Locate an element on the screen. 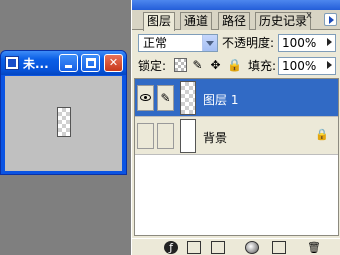 This screenshot has width=340, height=255. eye-icon is located at coordinates (145, 97).